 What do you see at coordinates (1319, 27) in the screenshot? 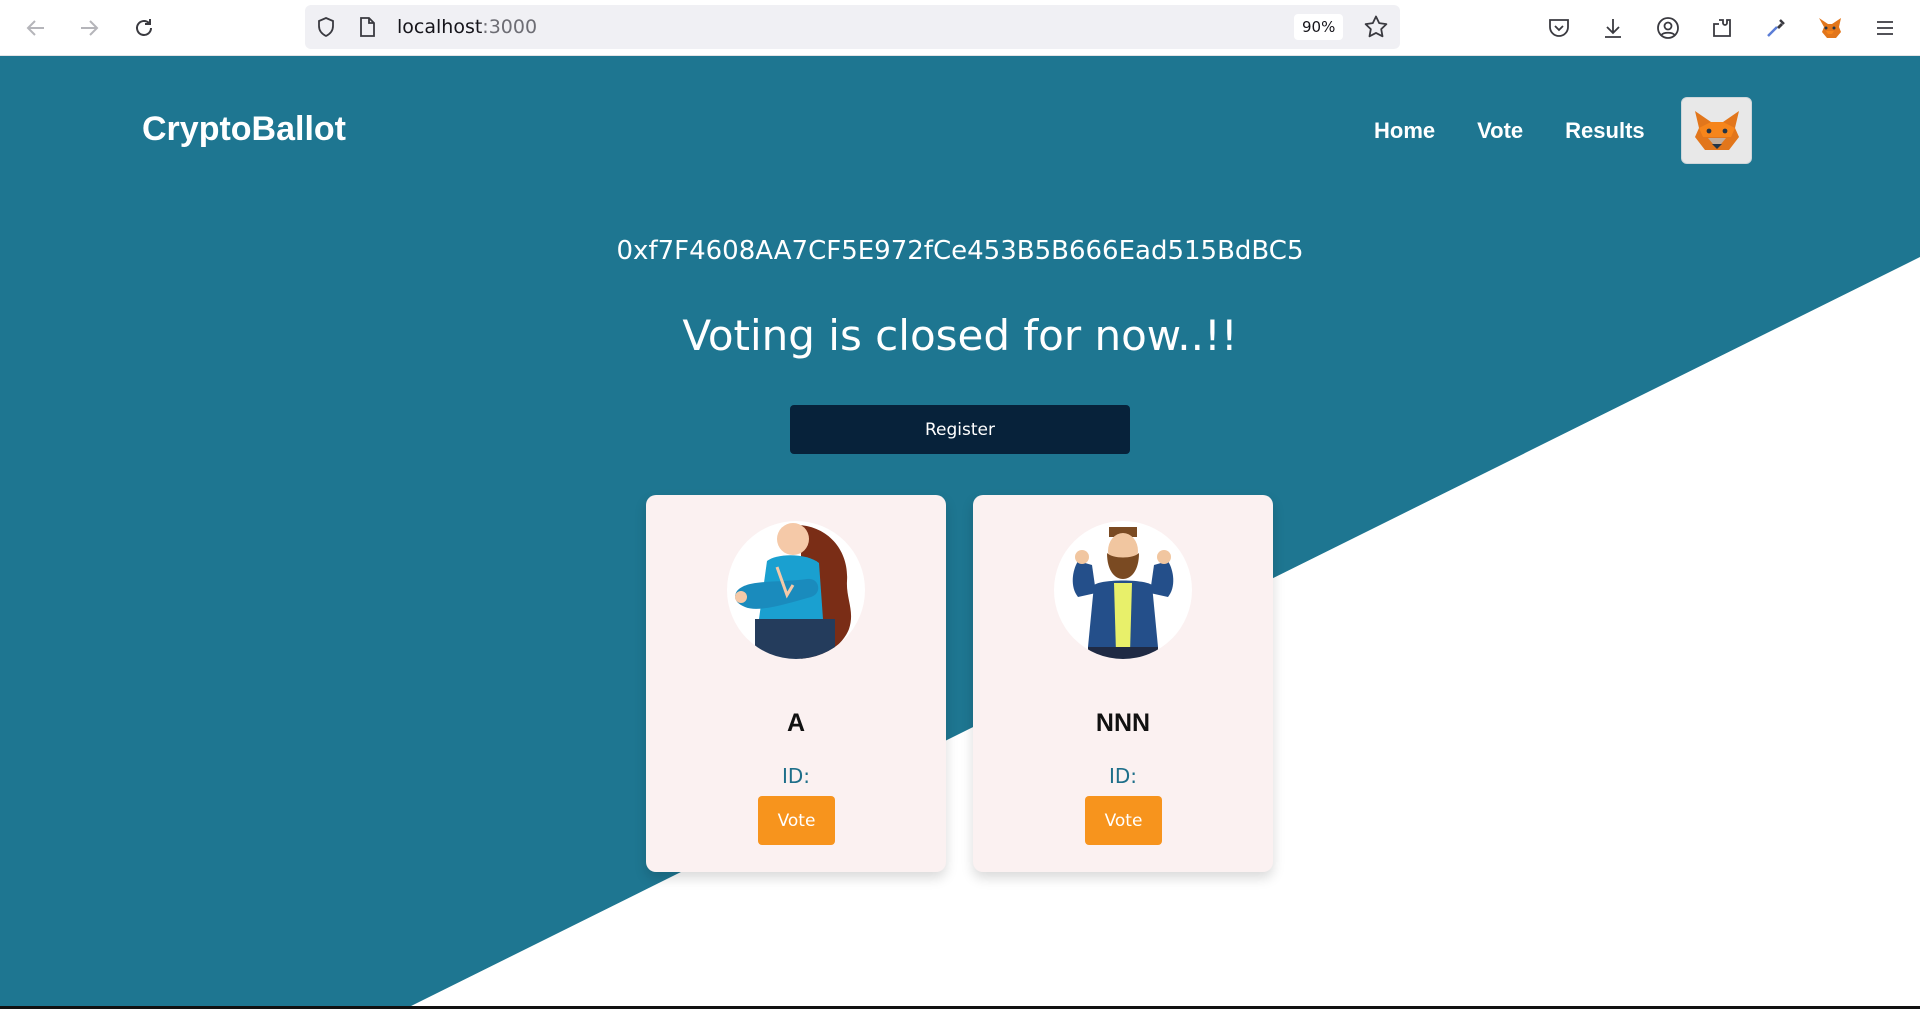
I see `zoom-badge: 90%` at bounding box center [1319, 27].